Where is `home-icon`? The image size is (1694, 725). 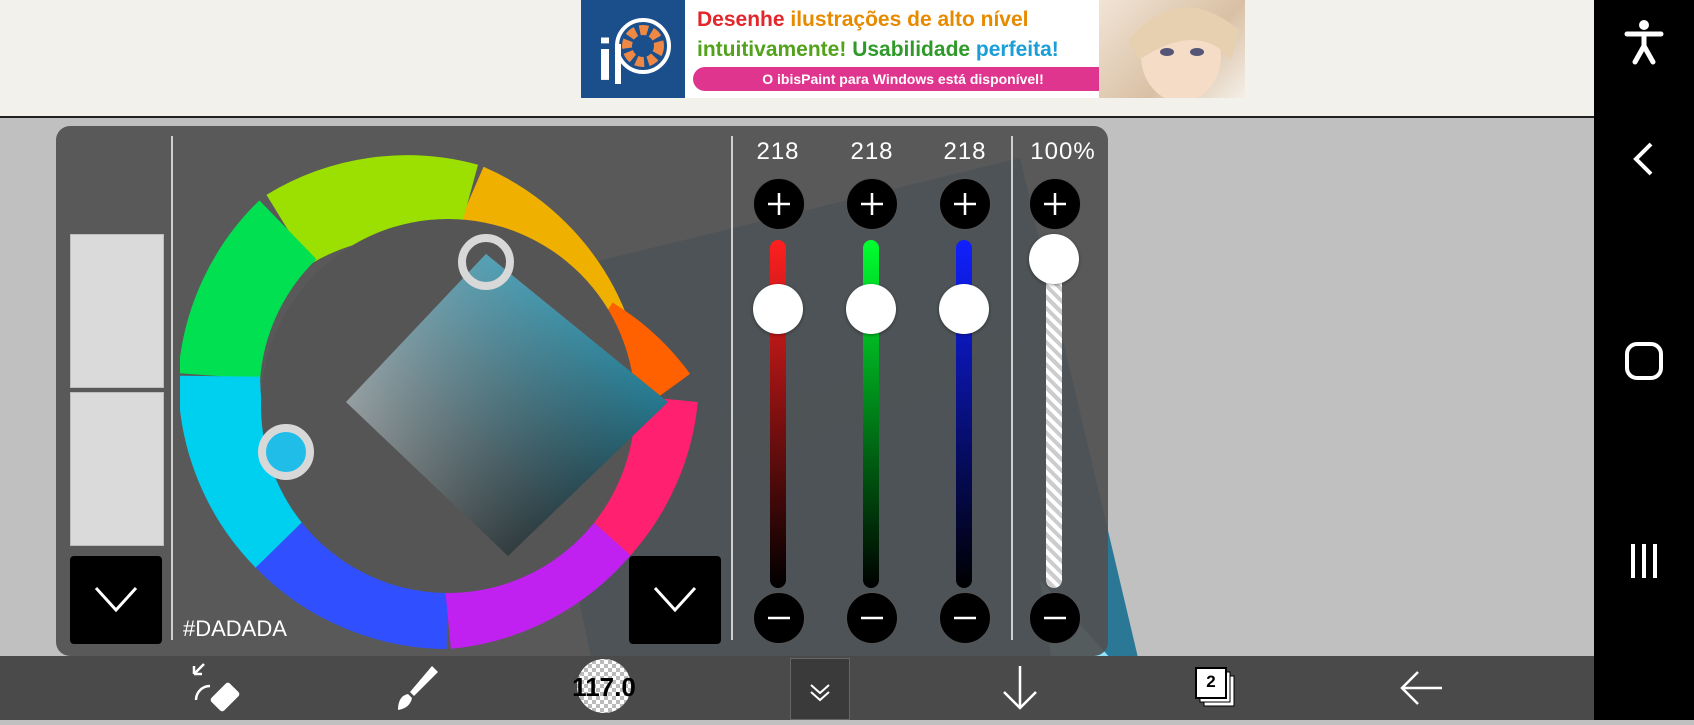
home-icon is located at coordinates (1644, 361).